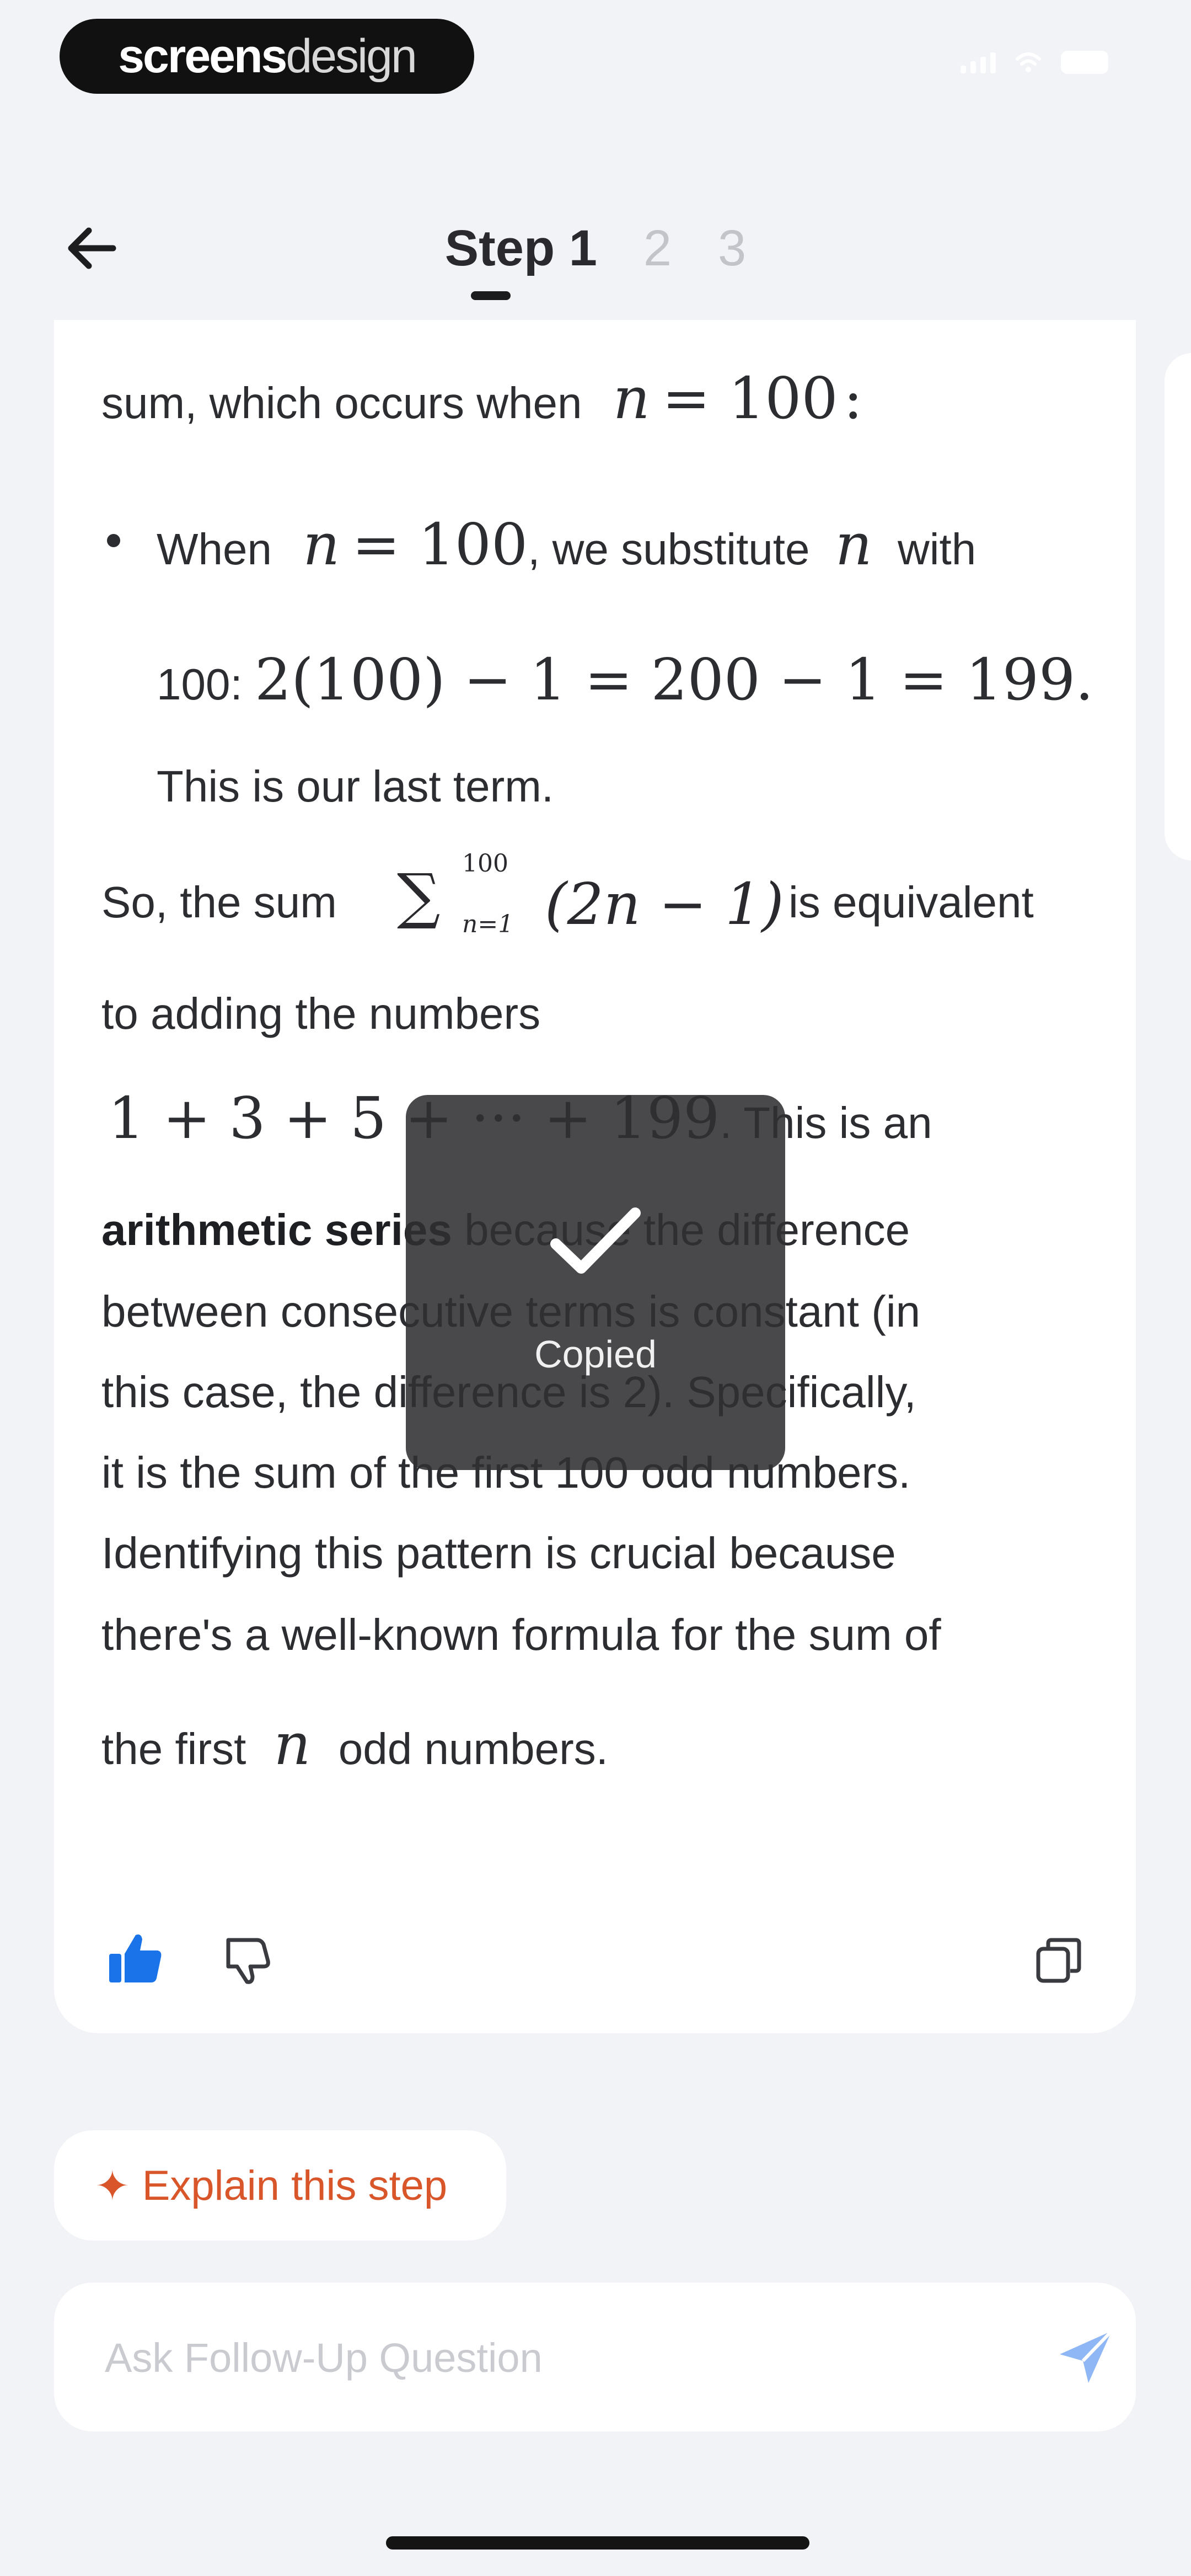  I want to click on step-tabs: Step 1 2 3, so click(595, 248).